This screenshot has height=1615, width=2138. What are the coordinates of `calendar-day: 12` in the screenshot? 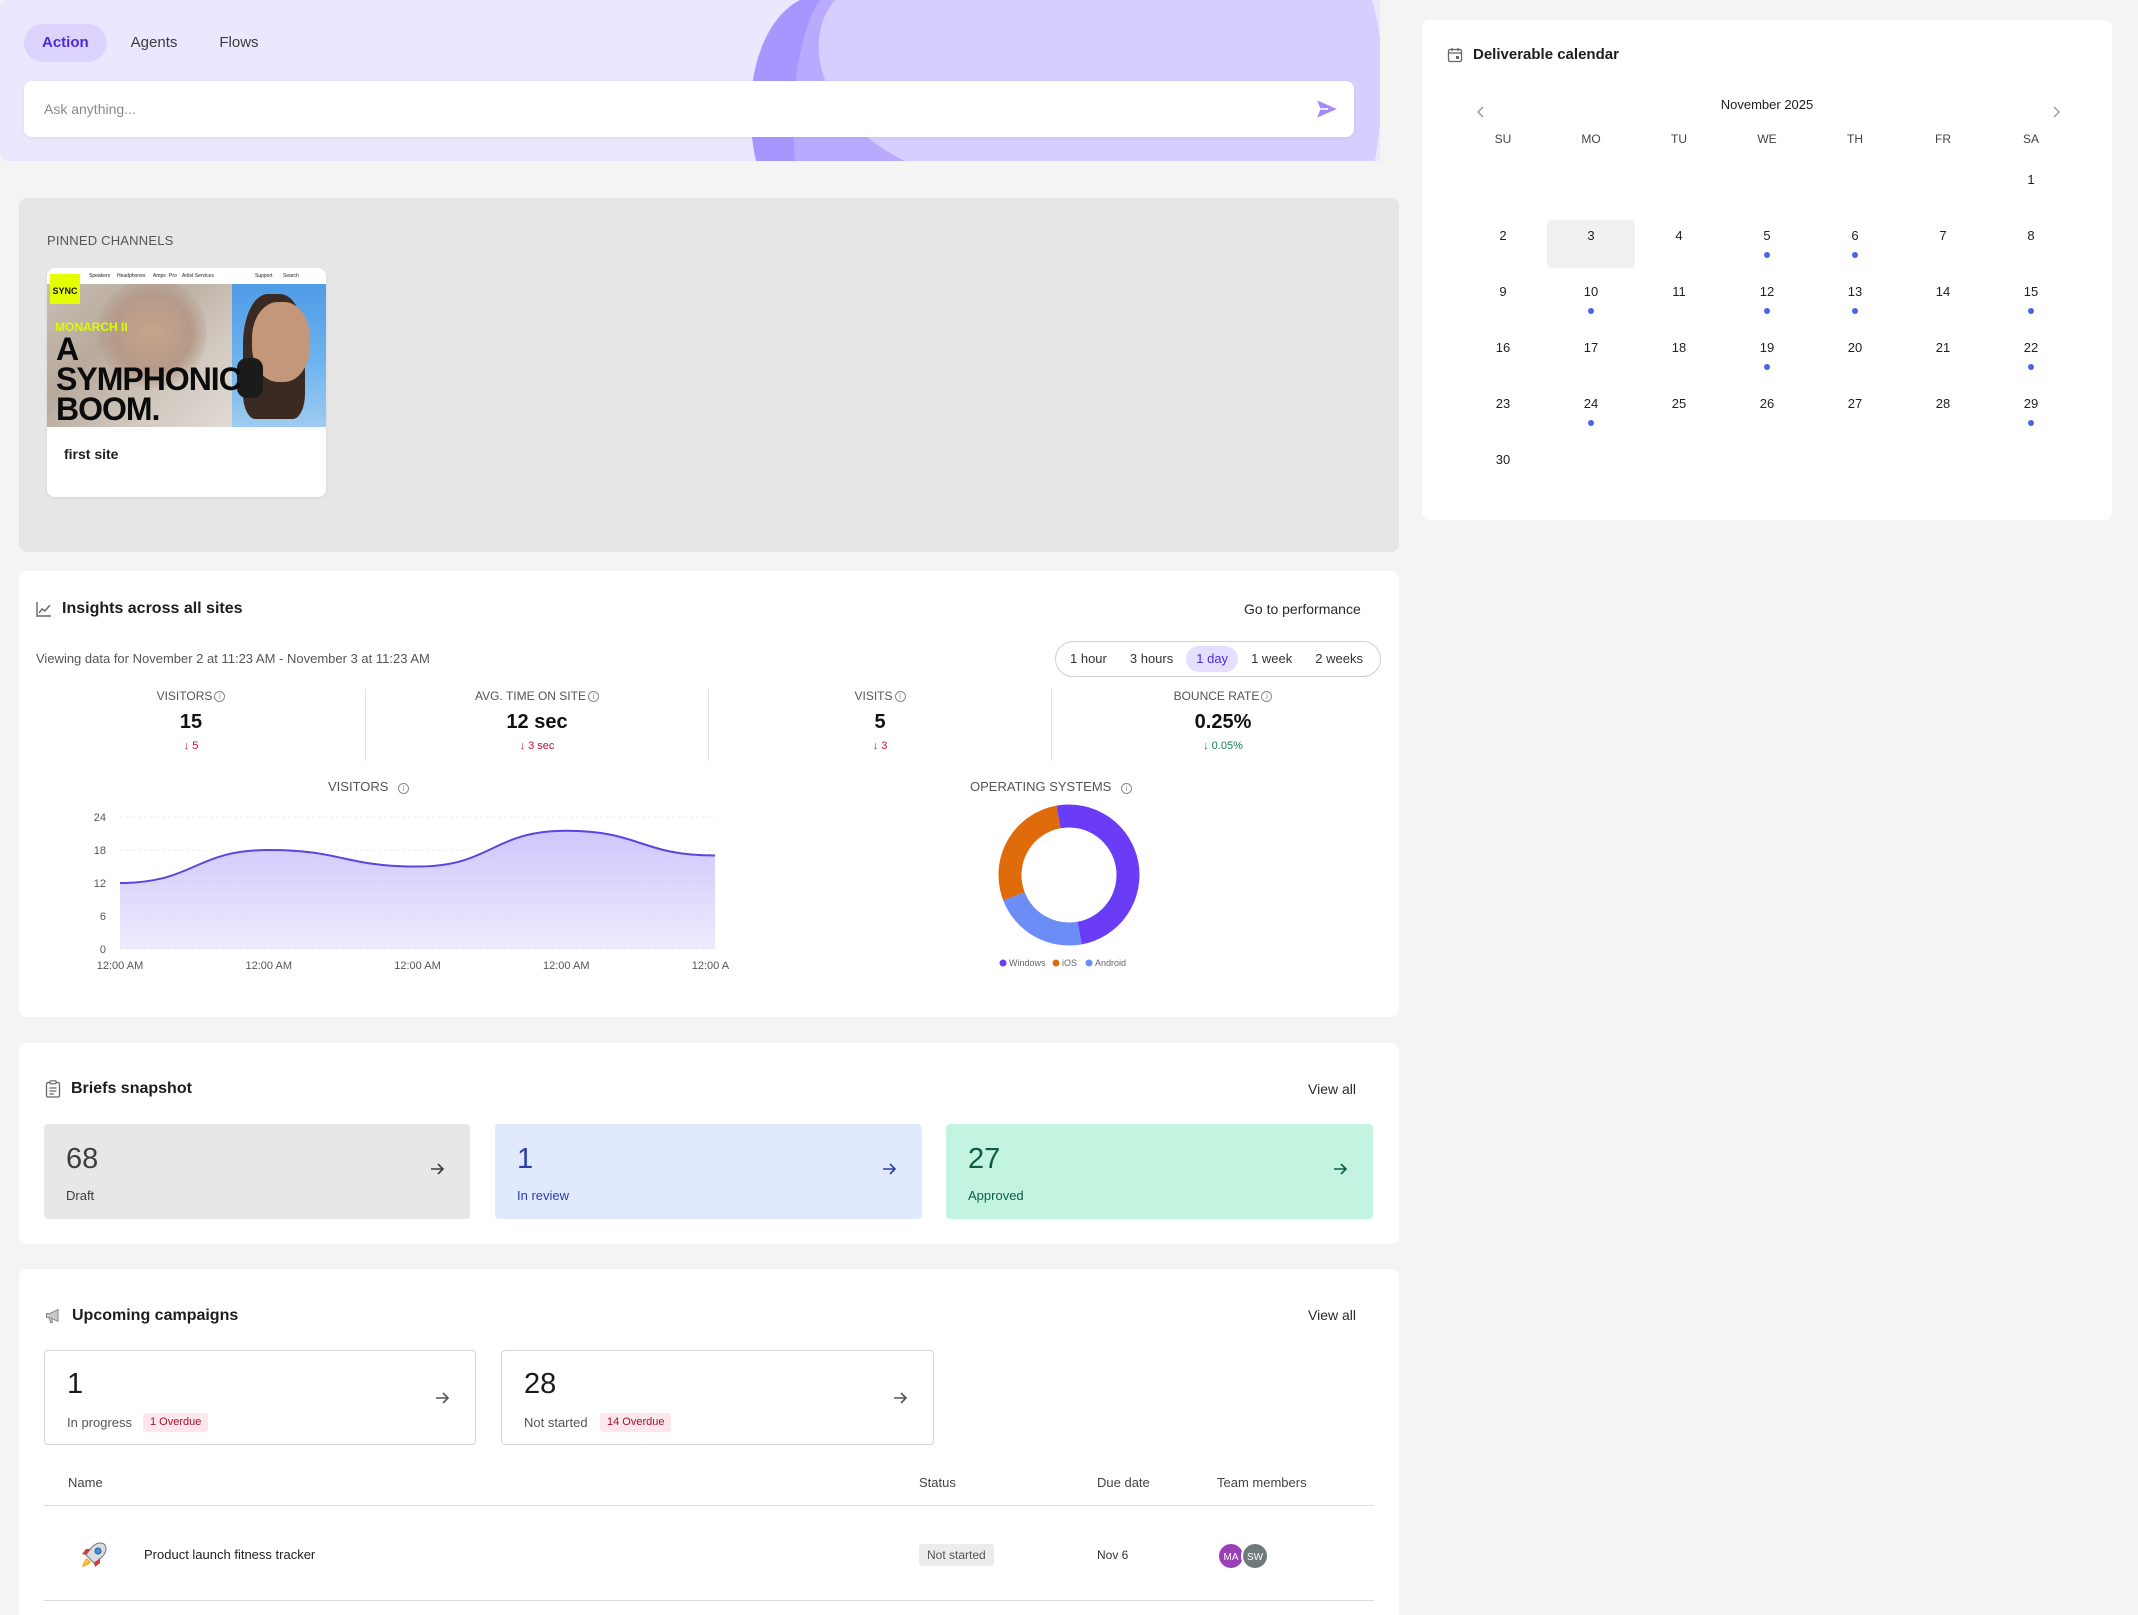 It's located at (1767, 300).